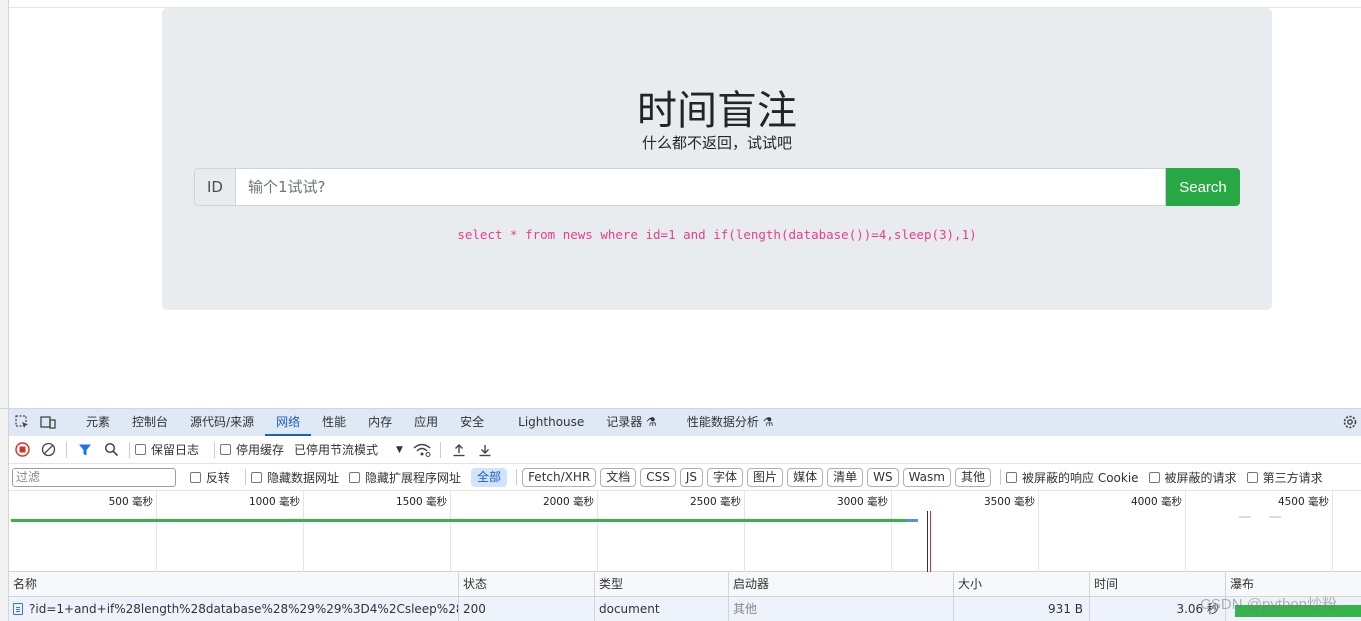  I want to click on filter-chip-media: 媒体, so click(805, 477).